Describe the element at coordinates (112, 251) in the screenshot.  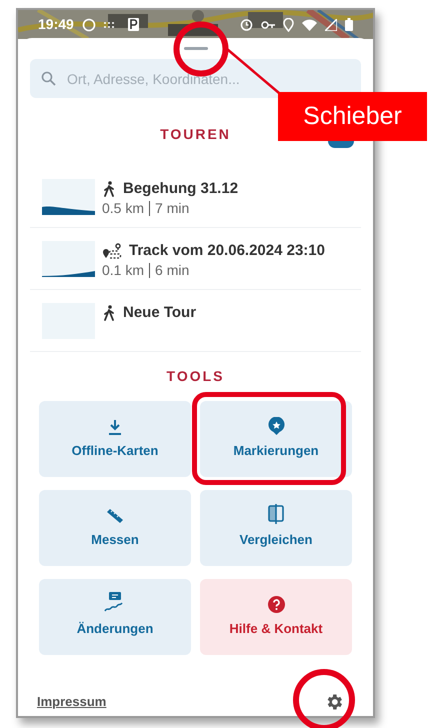
I see `route-icon` at that location.